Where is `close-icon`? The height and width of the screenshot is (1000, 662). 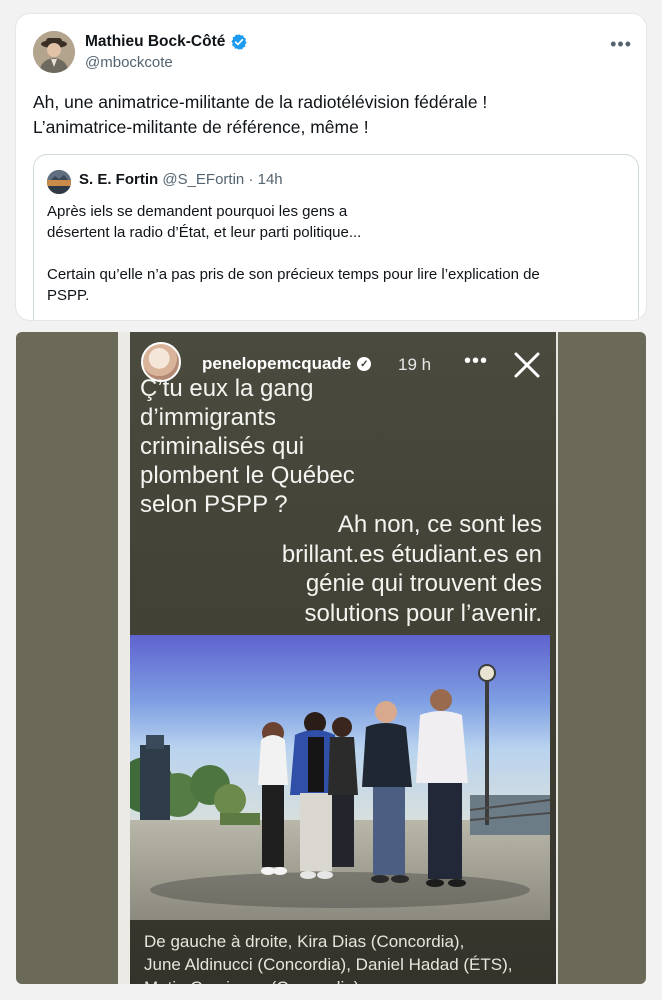
close-icon is located at coordinates (527, 365).